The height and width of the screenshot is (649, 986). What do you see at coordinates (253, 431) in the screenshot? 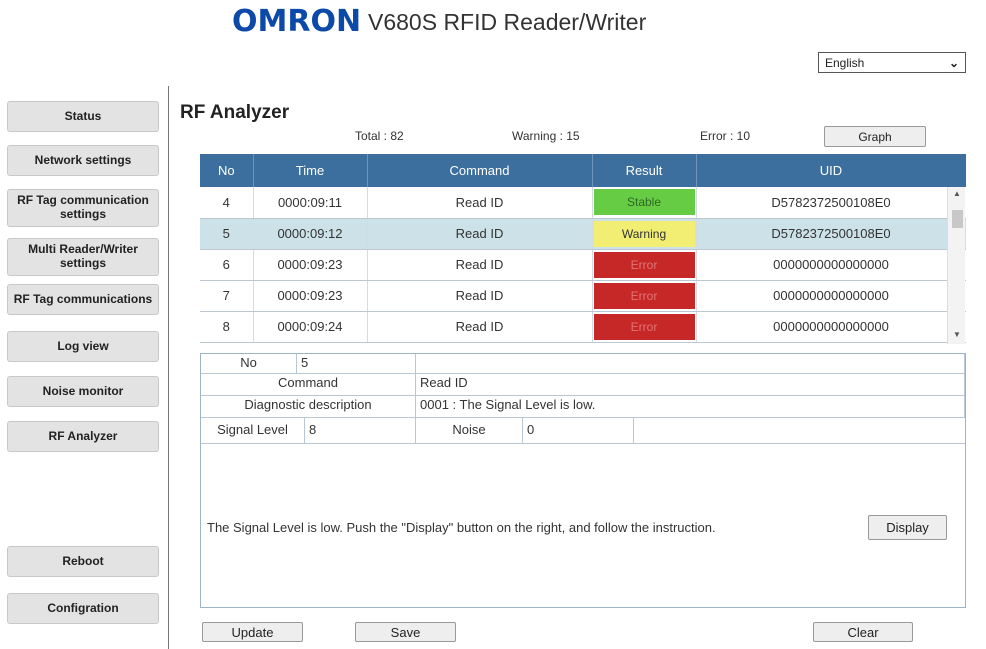
I see `detail-signal-label: Signal Level` at bounding box center [253, 431].